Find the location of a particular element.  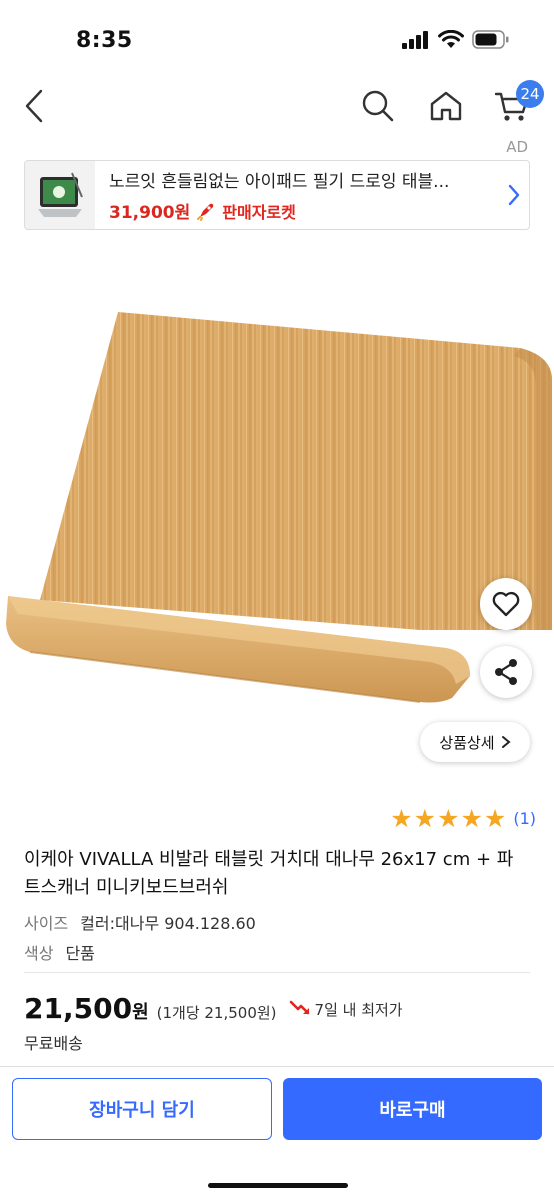

share-icon is located at coordinates (506, 672).